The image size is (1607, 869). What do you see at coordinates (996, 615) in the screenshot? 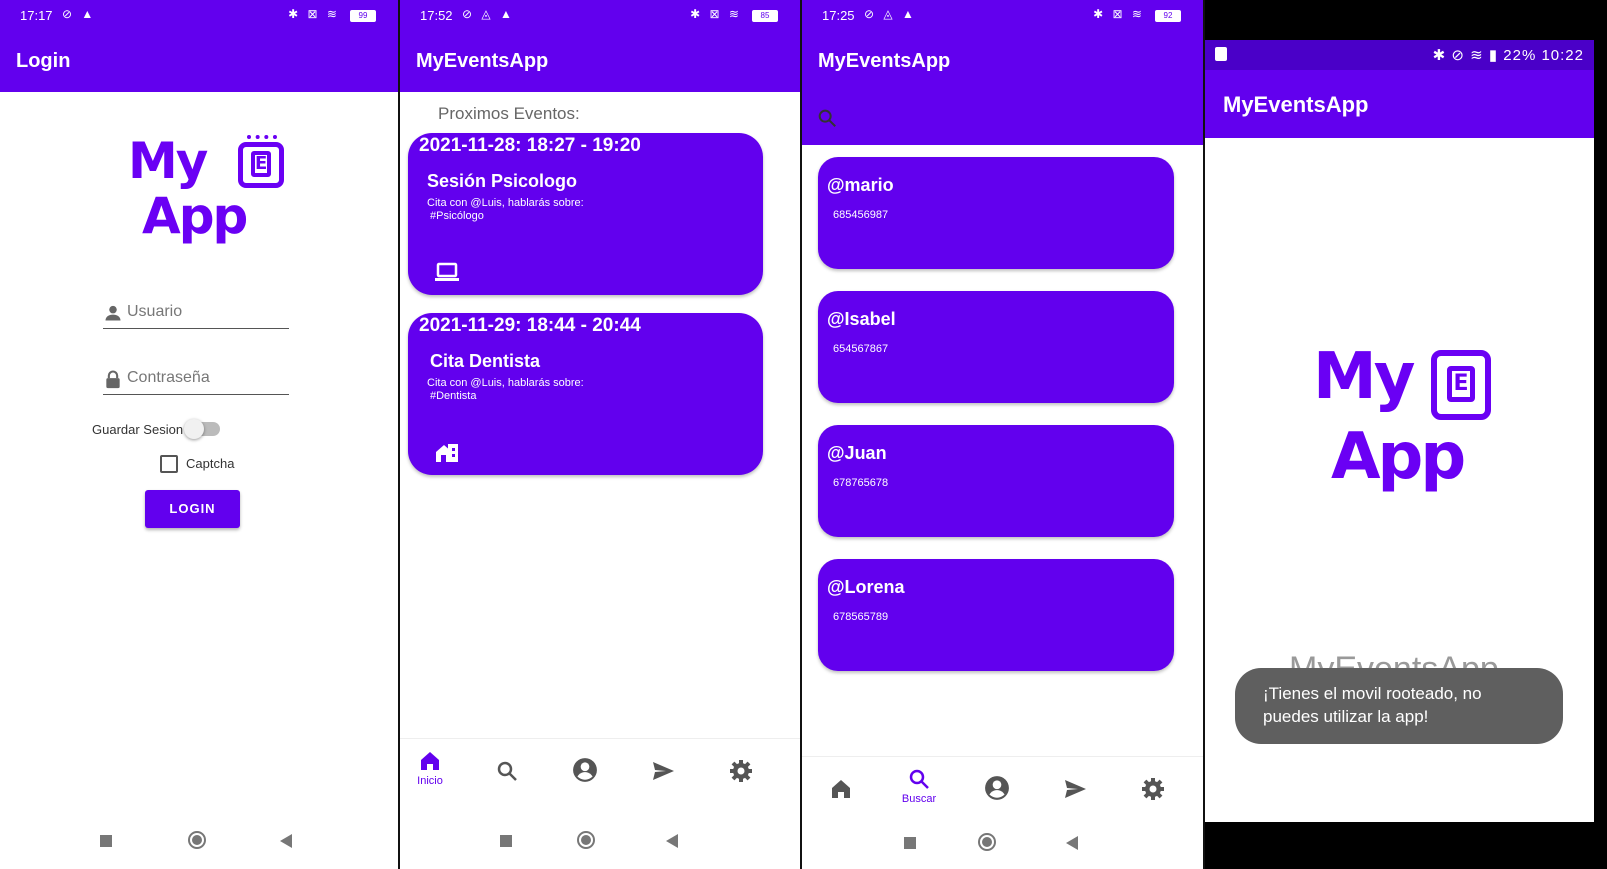
I see `user-card: @Lorena 678565789` at bounding box center [996, 615].